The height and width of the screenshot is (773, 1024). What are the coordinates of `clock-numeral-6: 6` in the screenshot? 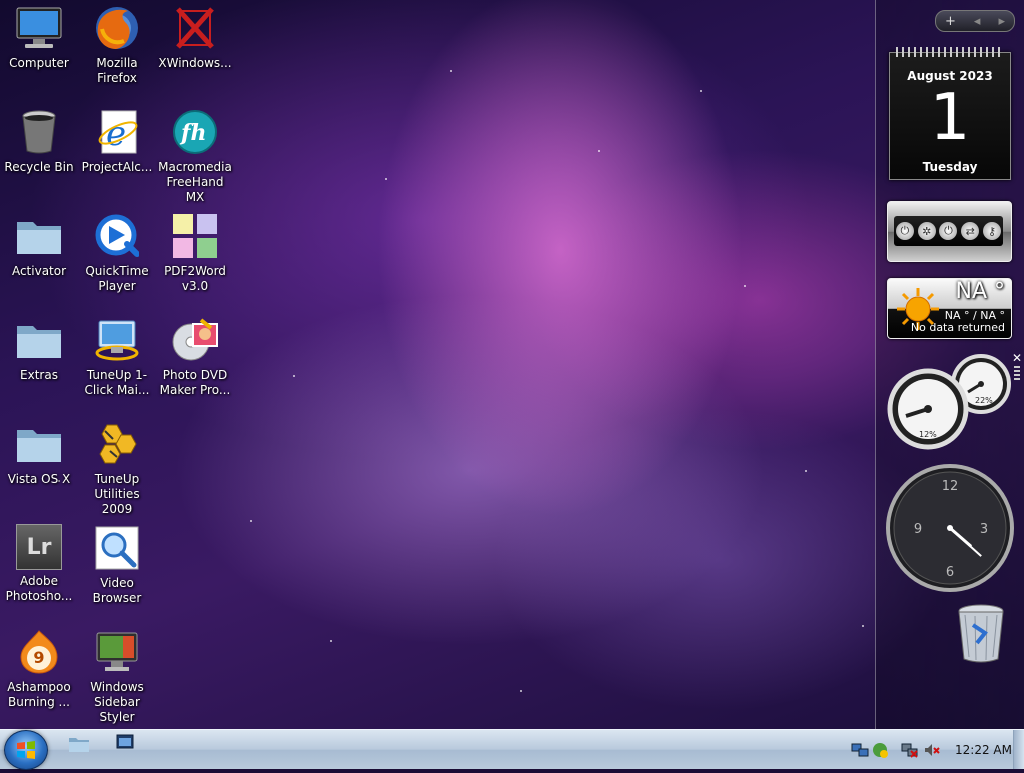 It's located at (950, 572).